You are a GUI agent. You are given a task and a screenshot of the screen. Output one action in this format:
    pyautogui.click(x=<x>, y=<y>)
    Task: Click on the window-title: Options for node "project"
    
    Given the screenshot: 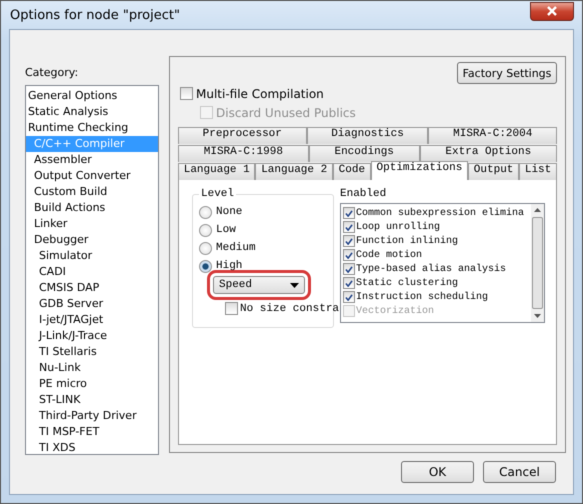 What is the action you would take?
    pyautogui.click(x=95, y=15)
    